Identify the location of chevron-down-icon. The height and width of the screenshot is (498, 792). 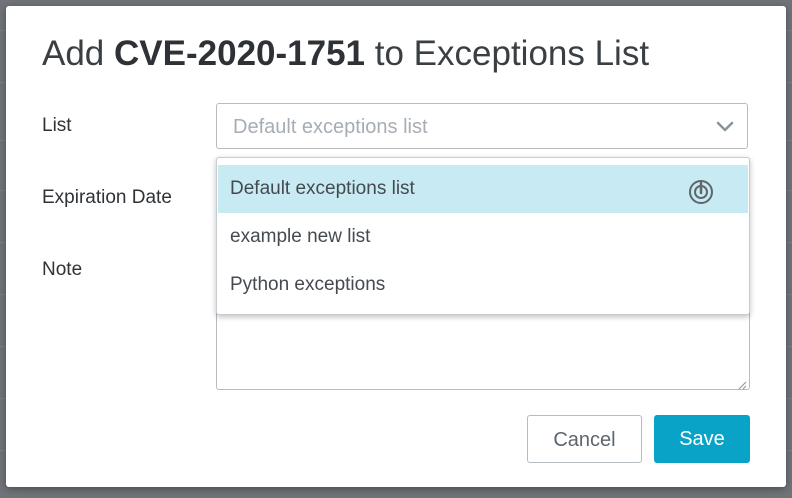
(725, 127).